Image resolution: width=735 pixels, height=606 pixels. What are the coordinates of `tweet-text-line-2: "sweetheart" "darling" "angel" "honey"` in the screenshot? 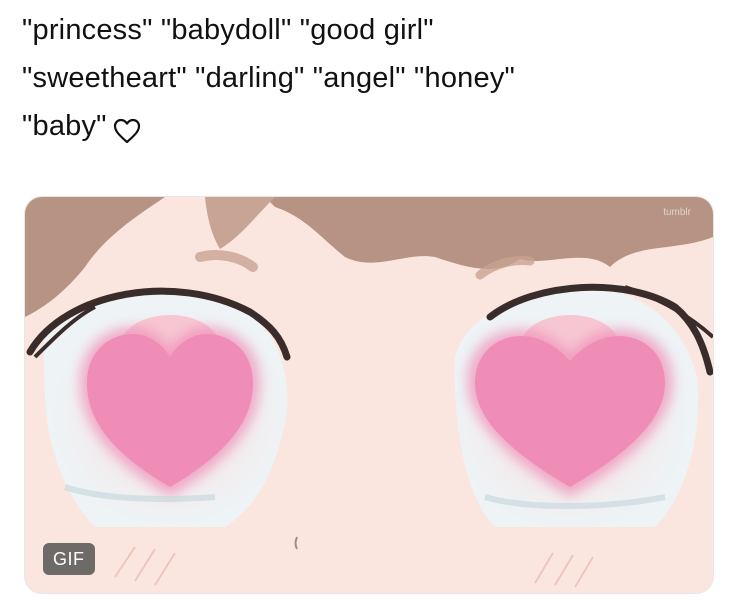 It's located at (269, 78).